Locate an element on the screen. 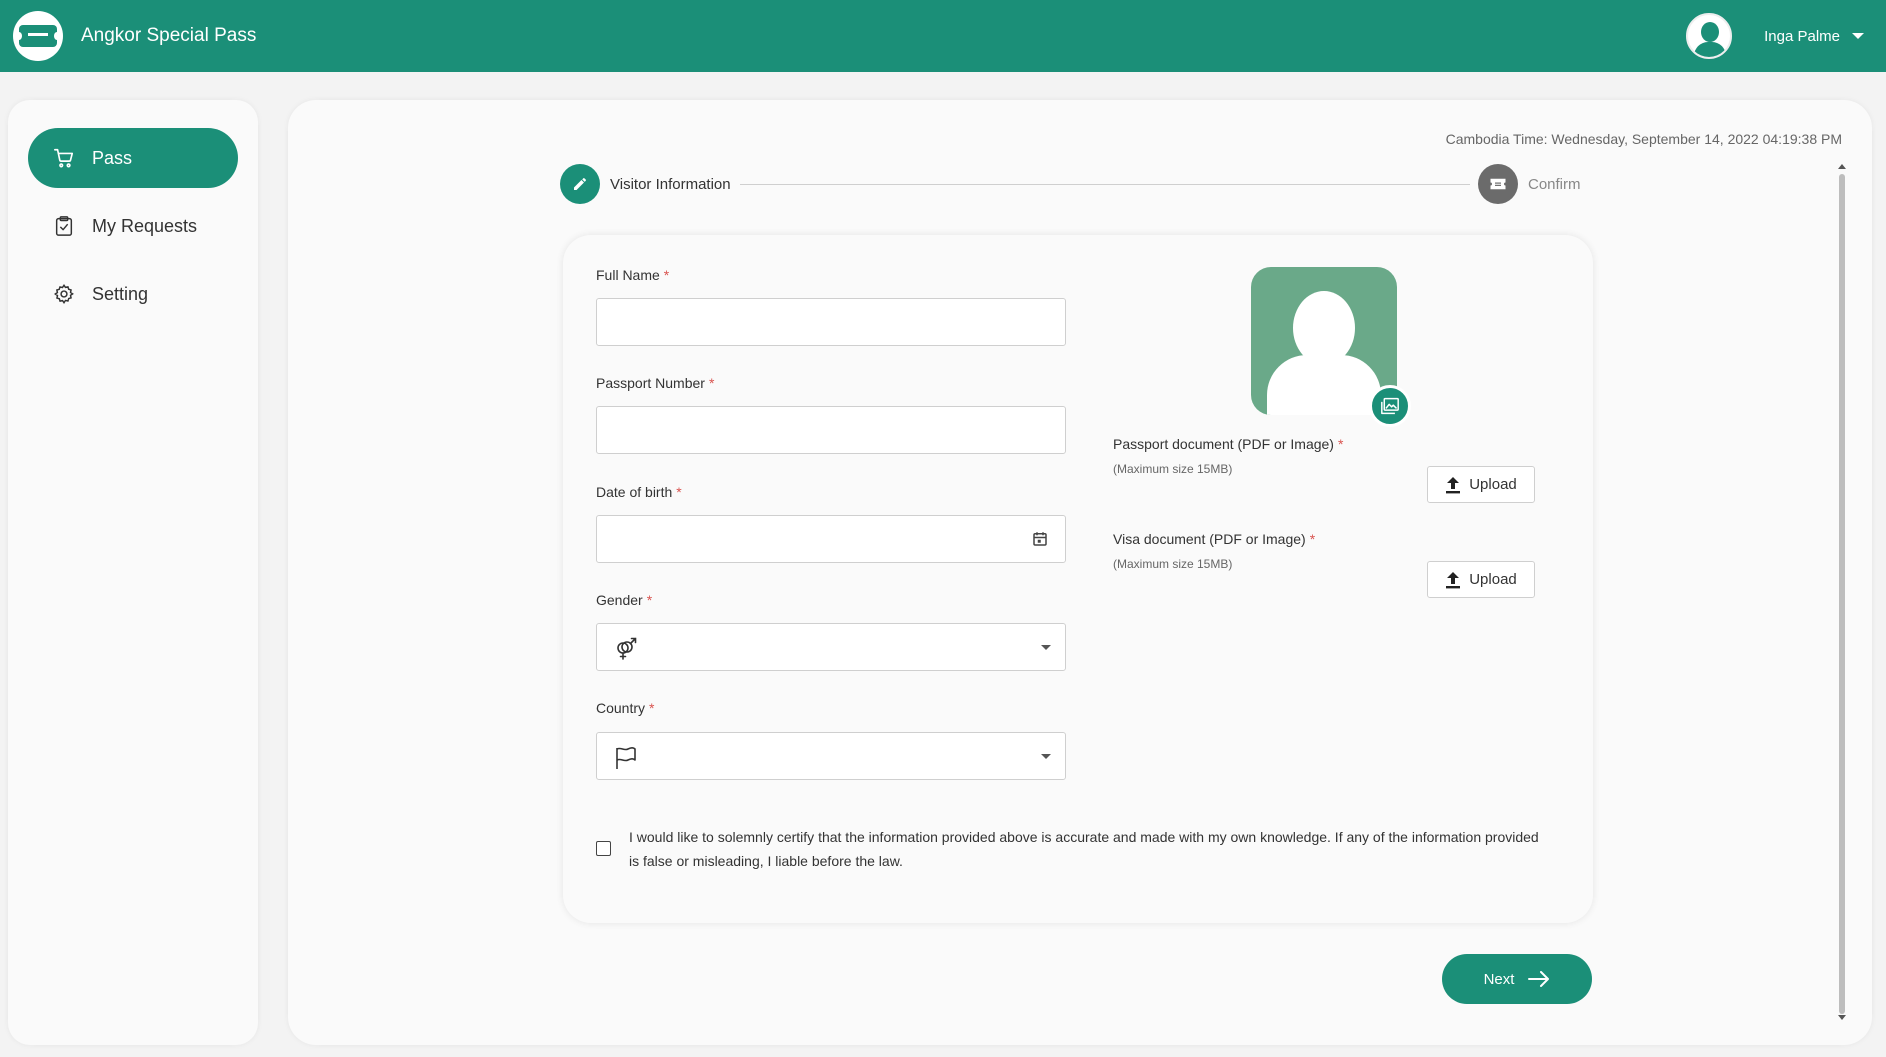 This screenshot has width=1886, height=1057. top-bar: Angkor Special Pass Inga Palme is located at coordinates (943, 36).